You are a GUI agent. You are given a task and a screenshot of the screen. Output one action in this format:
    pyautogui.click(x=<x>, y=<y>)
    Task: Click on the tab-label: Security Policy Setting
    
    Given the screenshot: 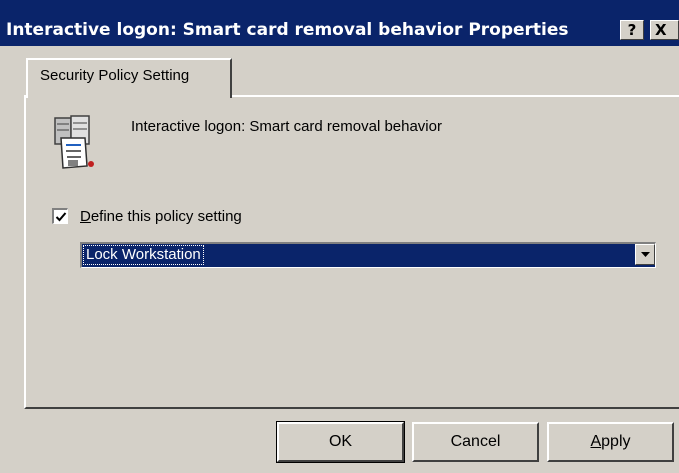 What is the action you would take?
    pyautogui.click(x=115, y=75)
    